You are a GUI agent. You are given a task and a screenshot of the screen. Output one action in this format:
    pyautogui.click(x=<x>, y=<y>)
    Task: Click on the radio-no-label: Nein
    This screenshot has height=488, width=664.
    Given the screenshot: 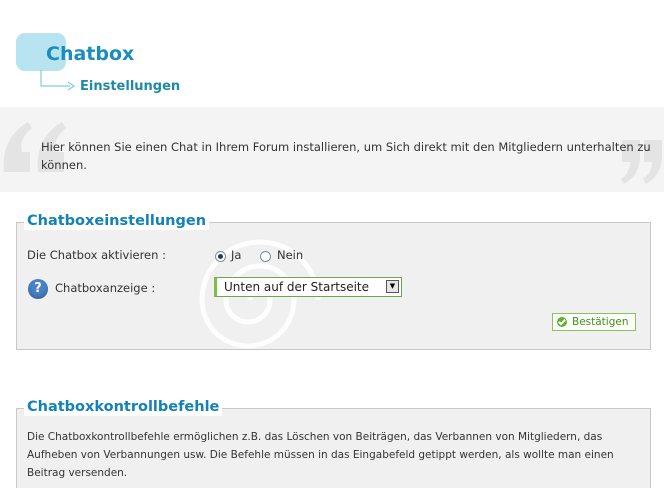 What is the action you would take?
    pyautogui.click(x=290, y=255)
    